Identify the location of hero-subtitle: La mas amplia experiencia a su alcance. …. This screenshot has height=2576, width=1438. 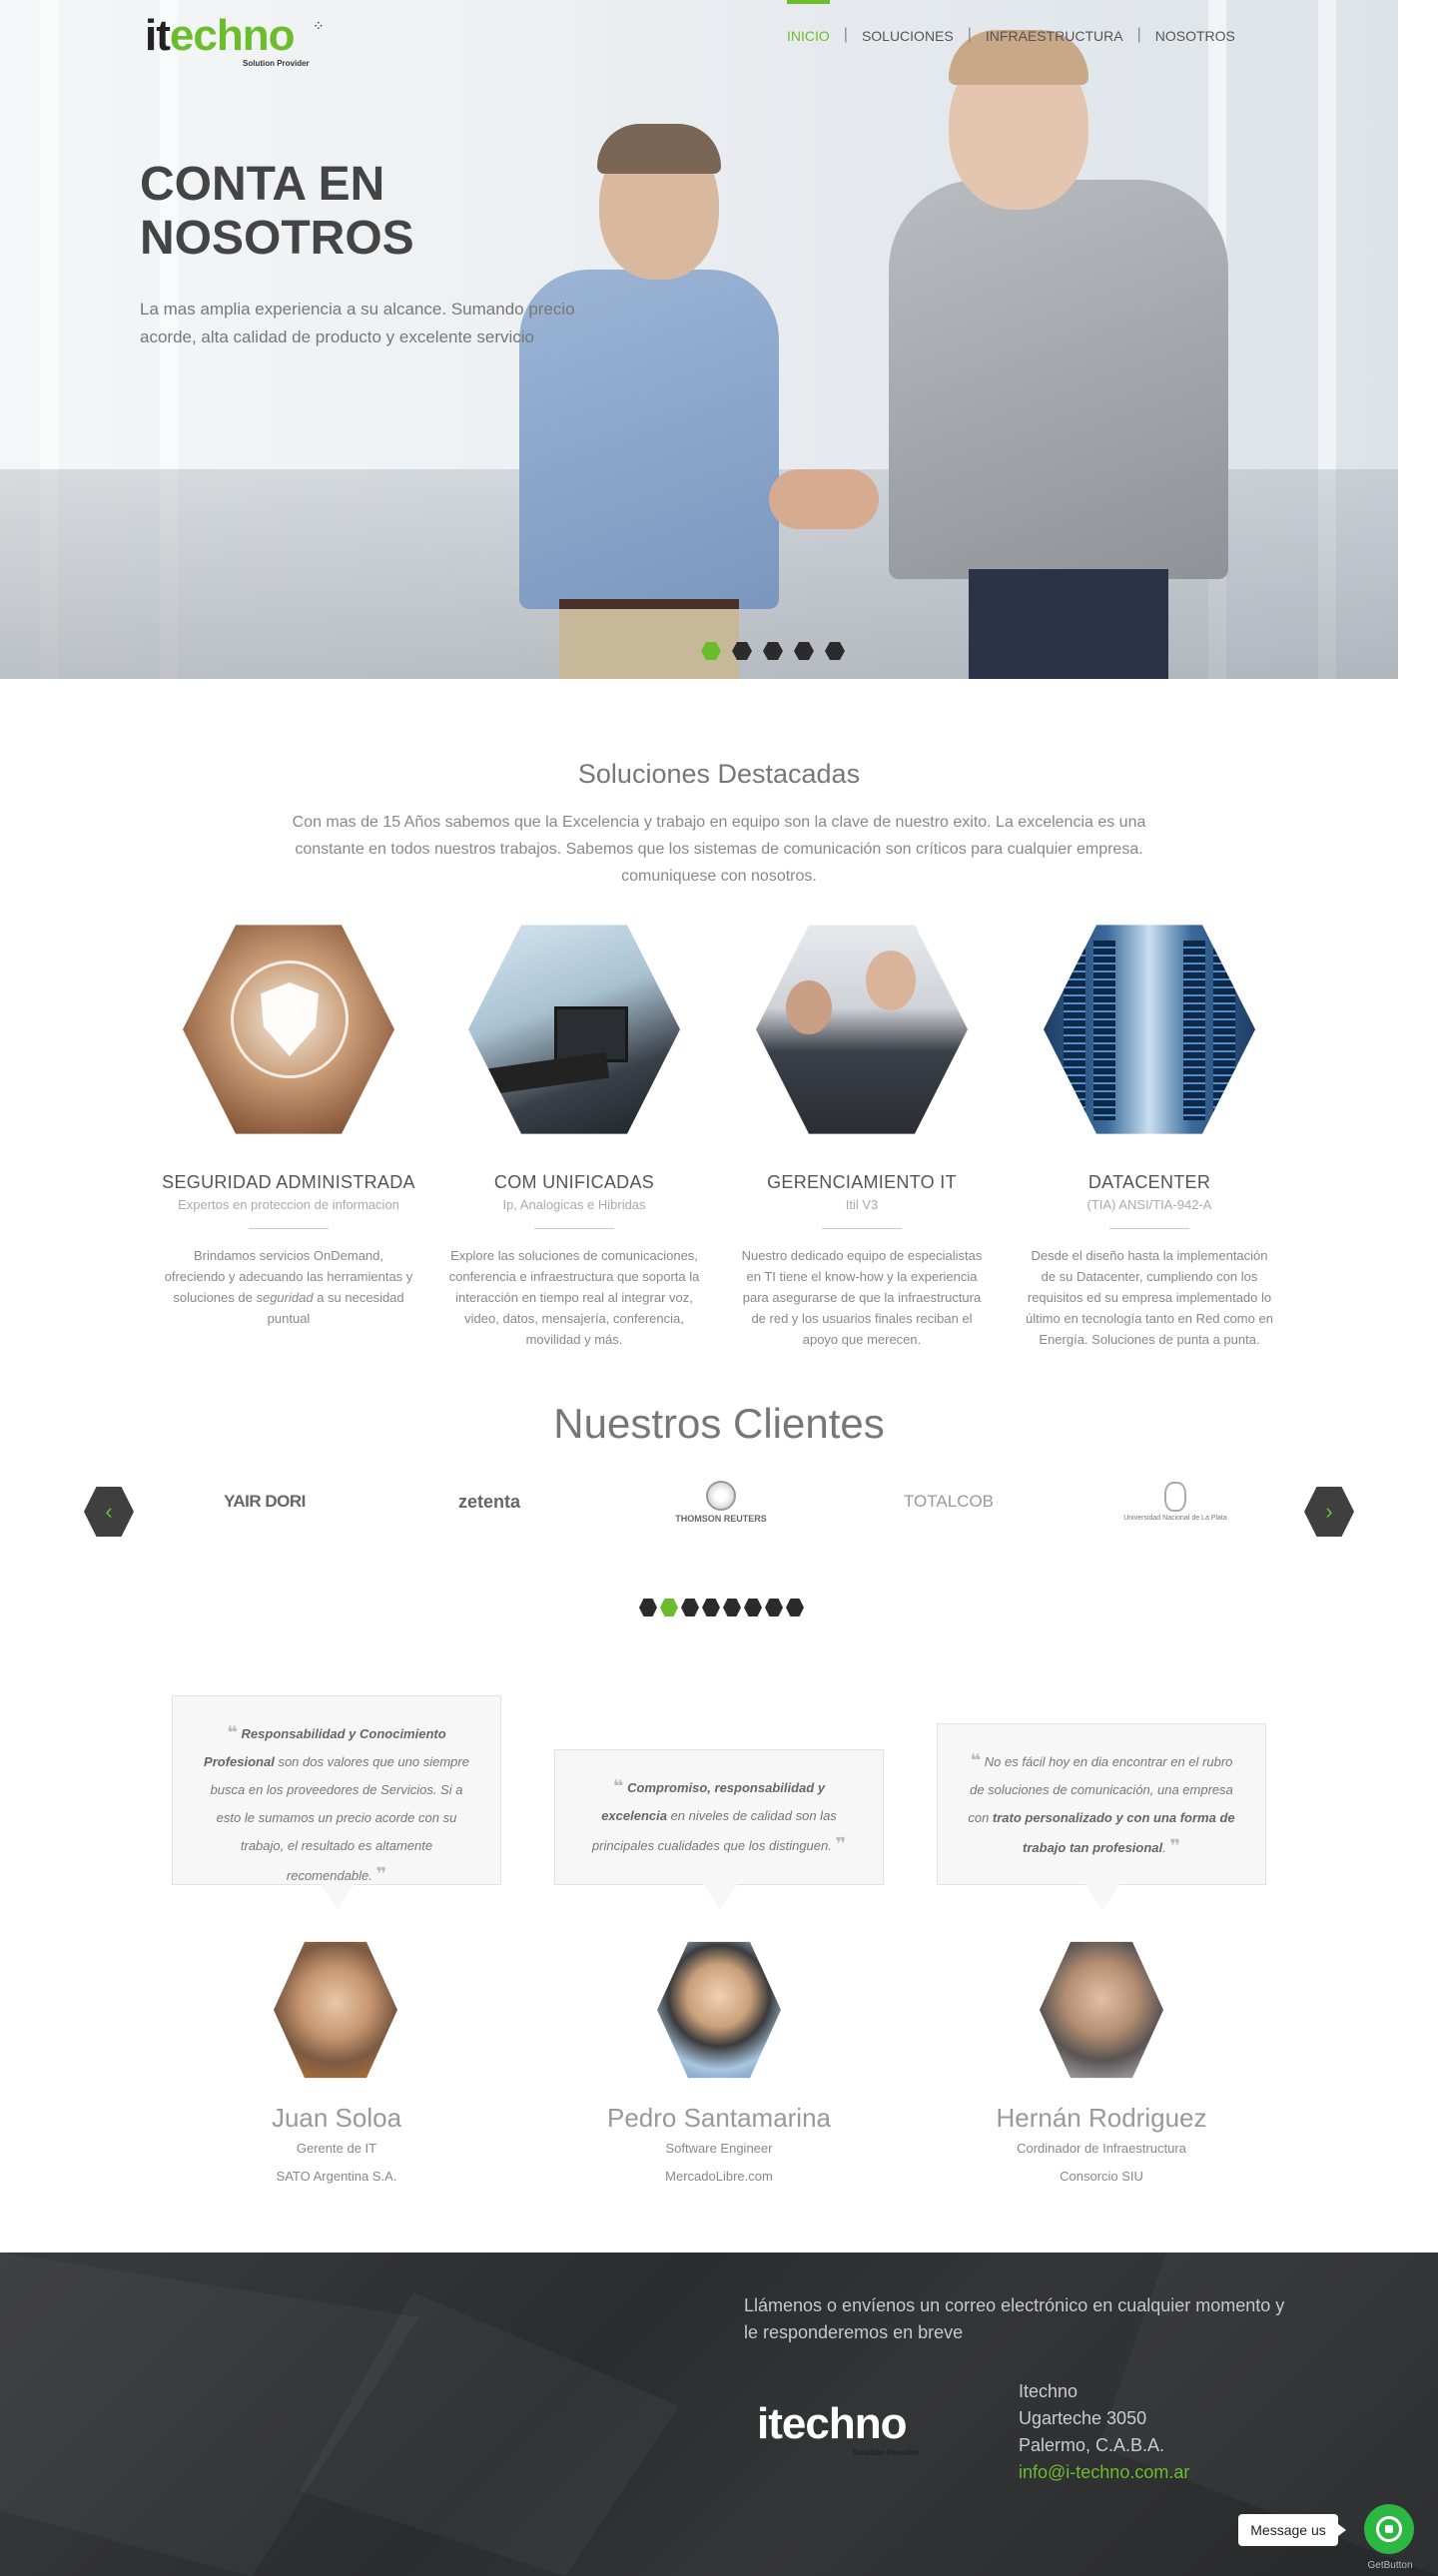
(357, 323).